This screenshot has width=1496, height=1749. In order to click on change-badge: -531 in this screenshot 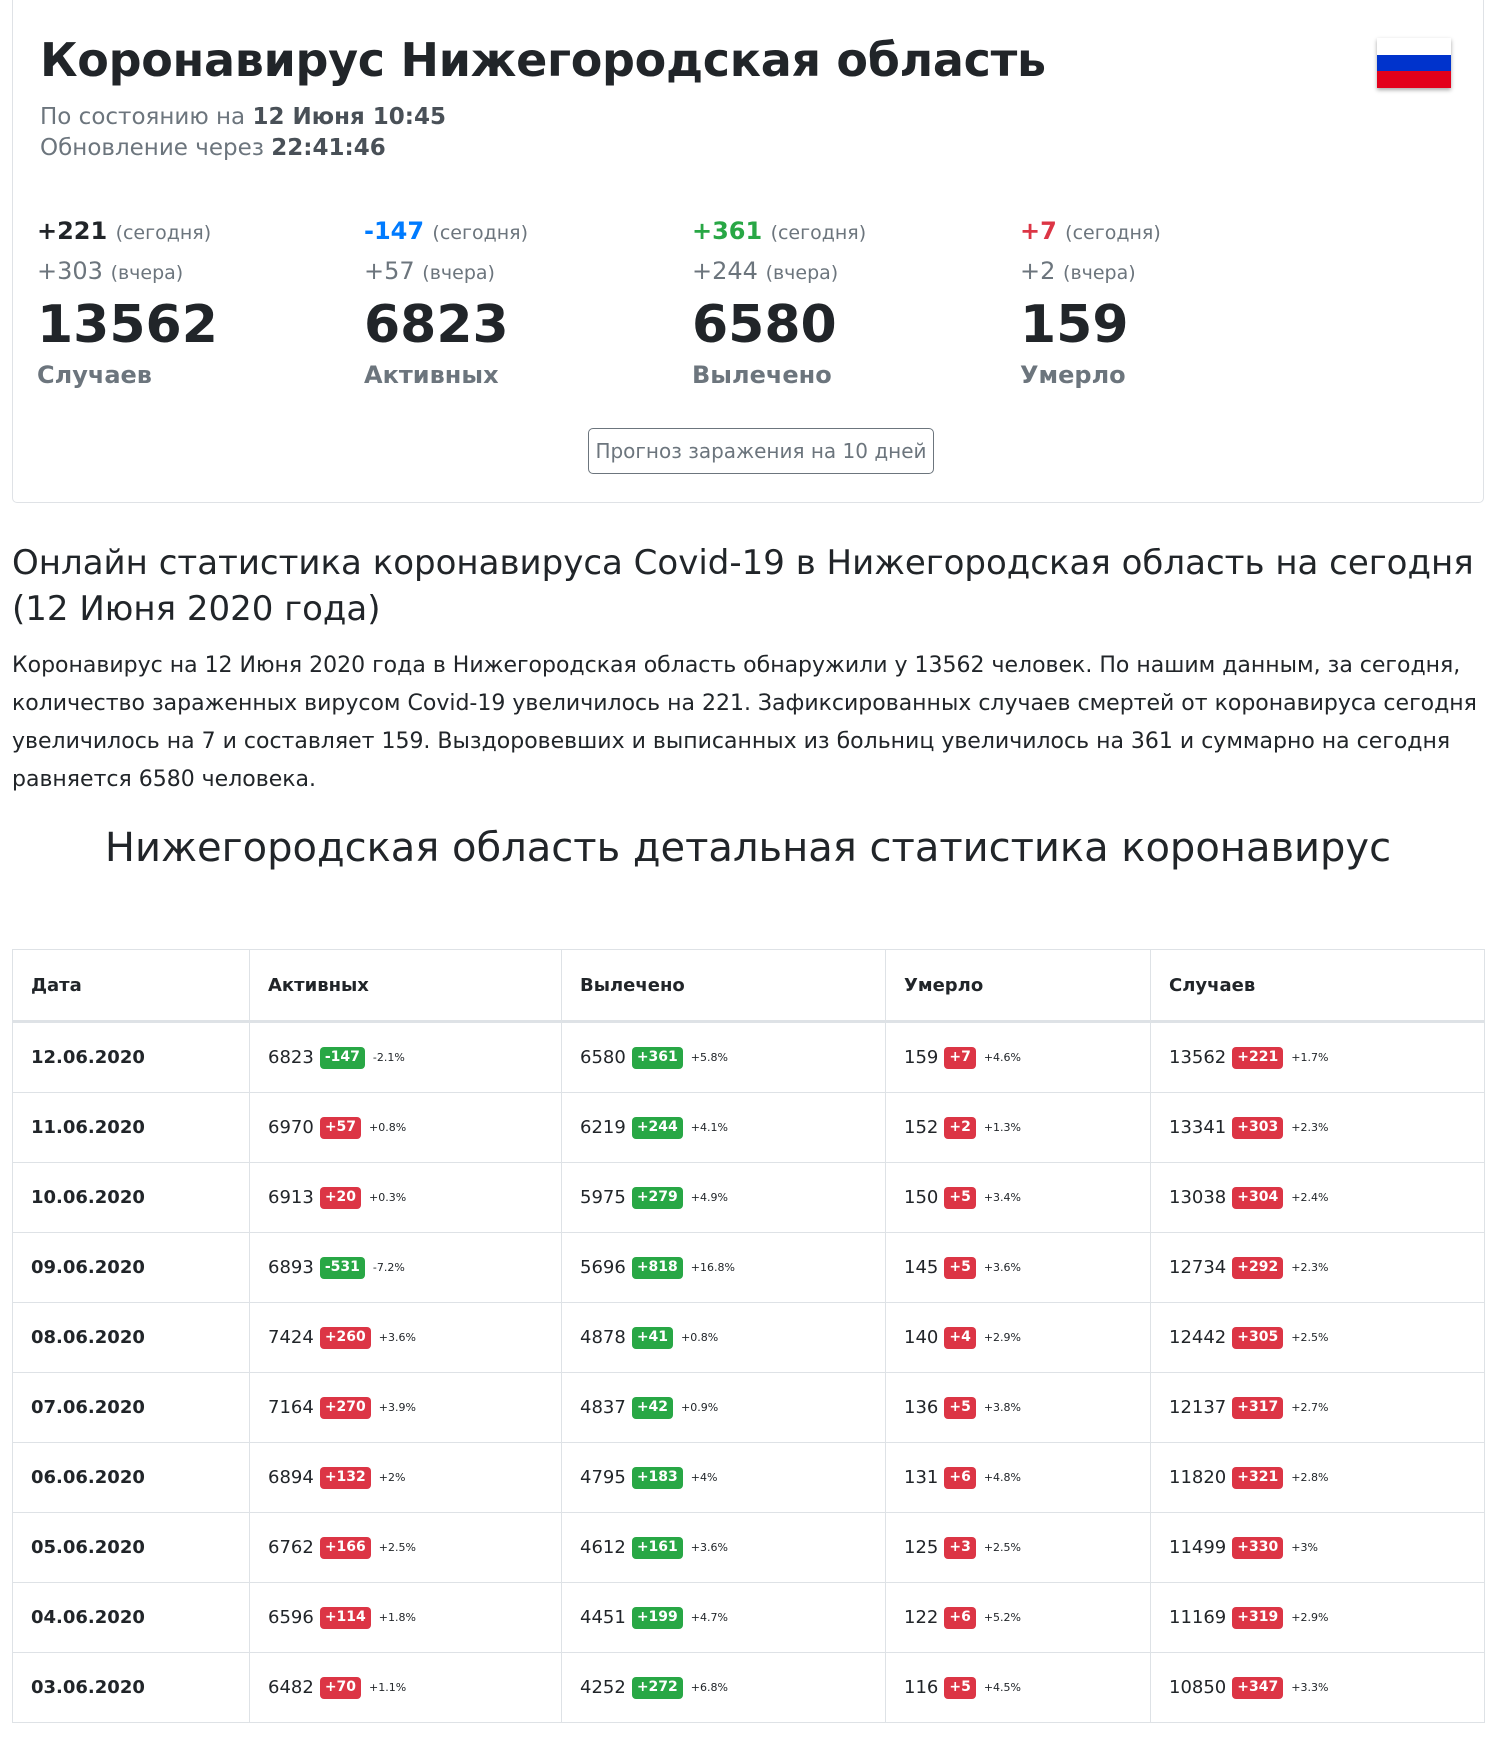, I will do `click(342, 1267)`.